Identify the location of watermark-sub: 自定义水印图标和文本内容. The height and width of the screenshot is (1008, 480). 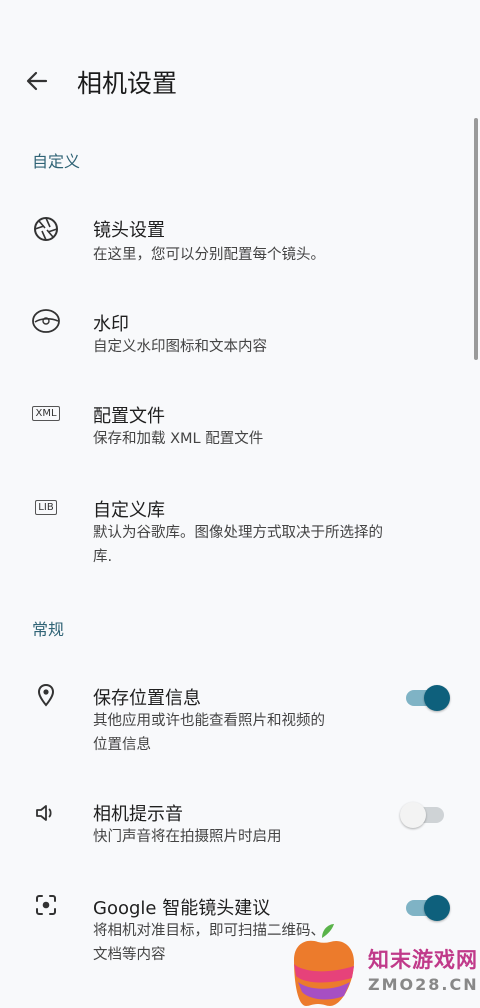
(180, 347).